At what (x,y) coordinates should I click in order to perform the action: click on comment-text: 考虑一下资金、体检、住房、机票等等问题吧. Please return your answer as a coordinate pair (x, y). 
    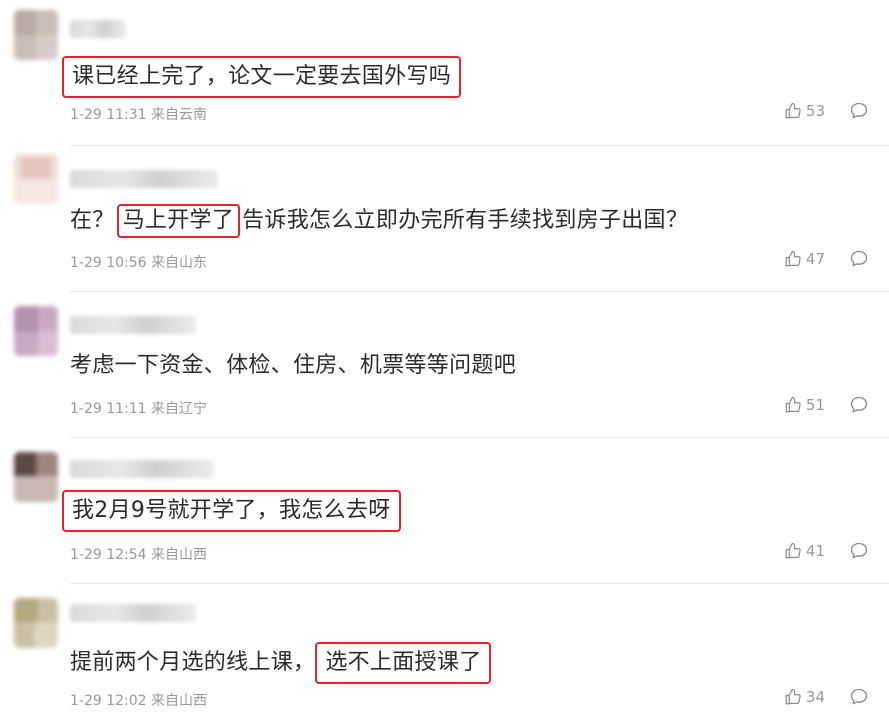
    Looking at the image, I should click on (293, 366).